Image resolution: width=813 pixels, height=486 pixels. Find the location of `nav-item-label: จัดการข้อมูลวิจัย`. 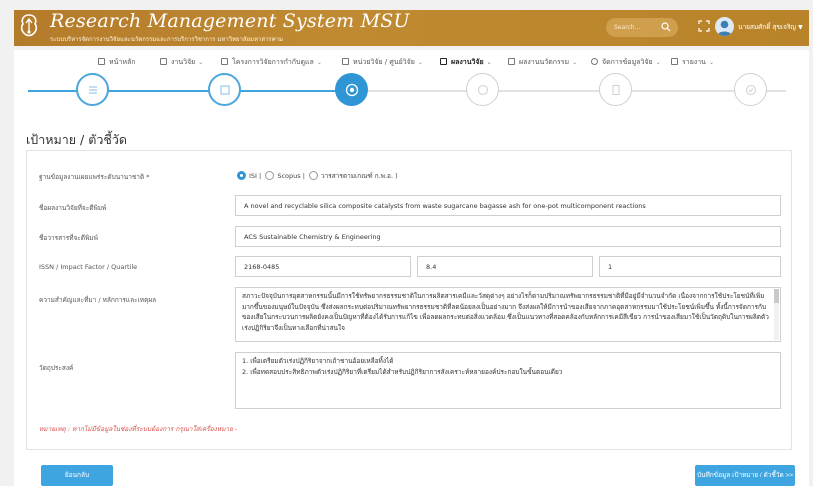

nav-item-label: จัดการข้อมูลวิจัย is located at coordinates (627, 62).